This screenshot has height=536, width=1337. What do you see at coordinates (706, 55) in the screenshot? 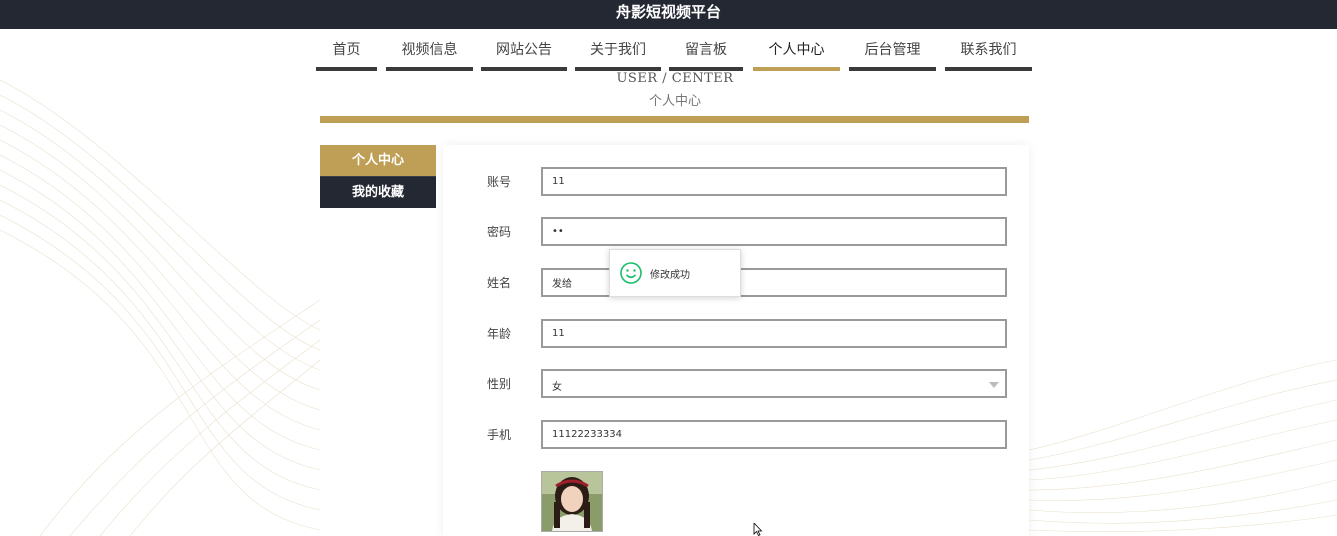
I see `nav-item-message-board: 留言板` at bounding box center [706, 55].